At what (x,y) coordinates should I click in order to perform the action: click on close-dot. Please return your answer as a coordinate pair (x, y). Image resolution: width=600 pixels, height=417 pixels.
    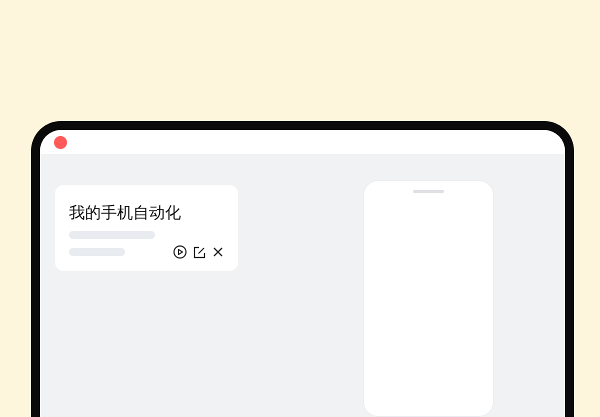
    Looking at the image, I should click on (60, 142).